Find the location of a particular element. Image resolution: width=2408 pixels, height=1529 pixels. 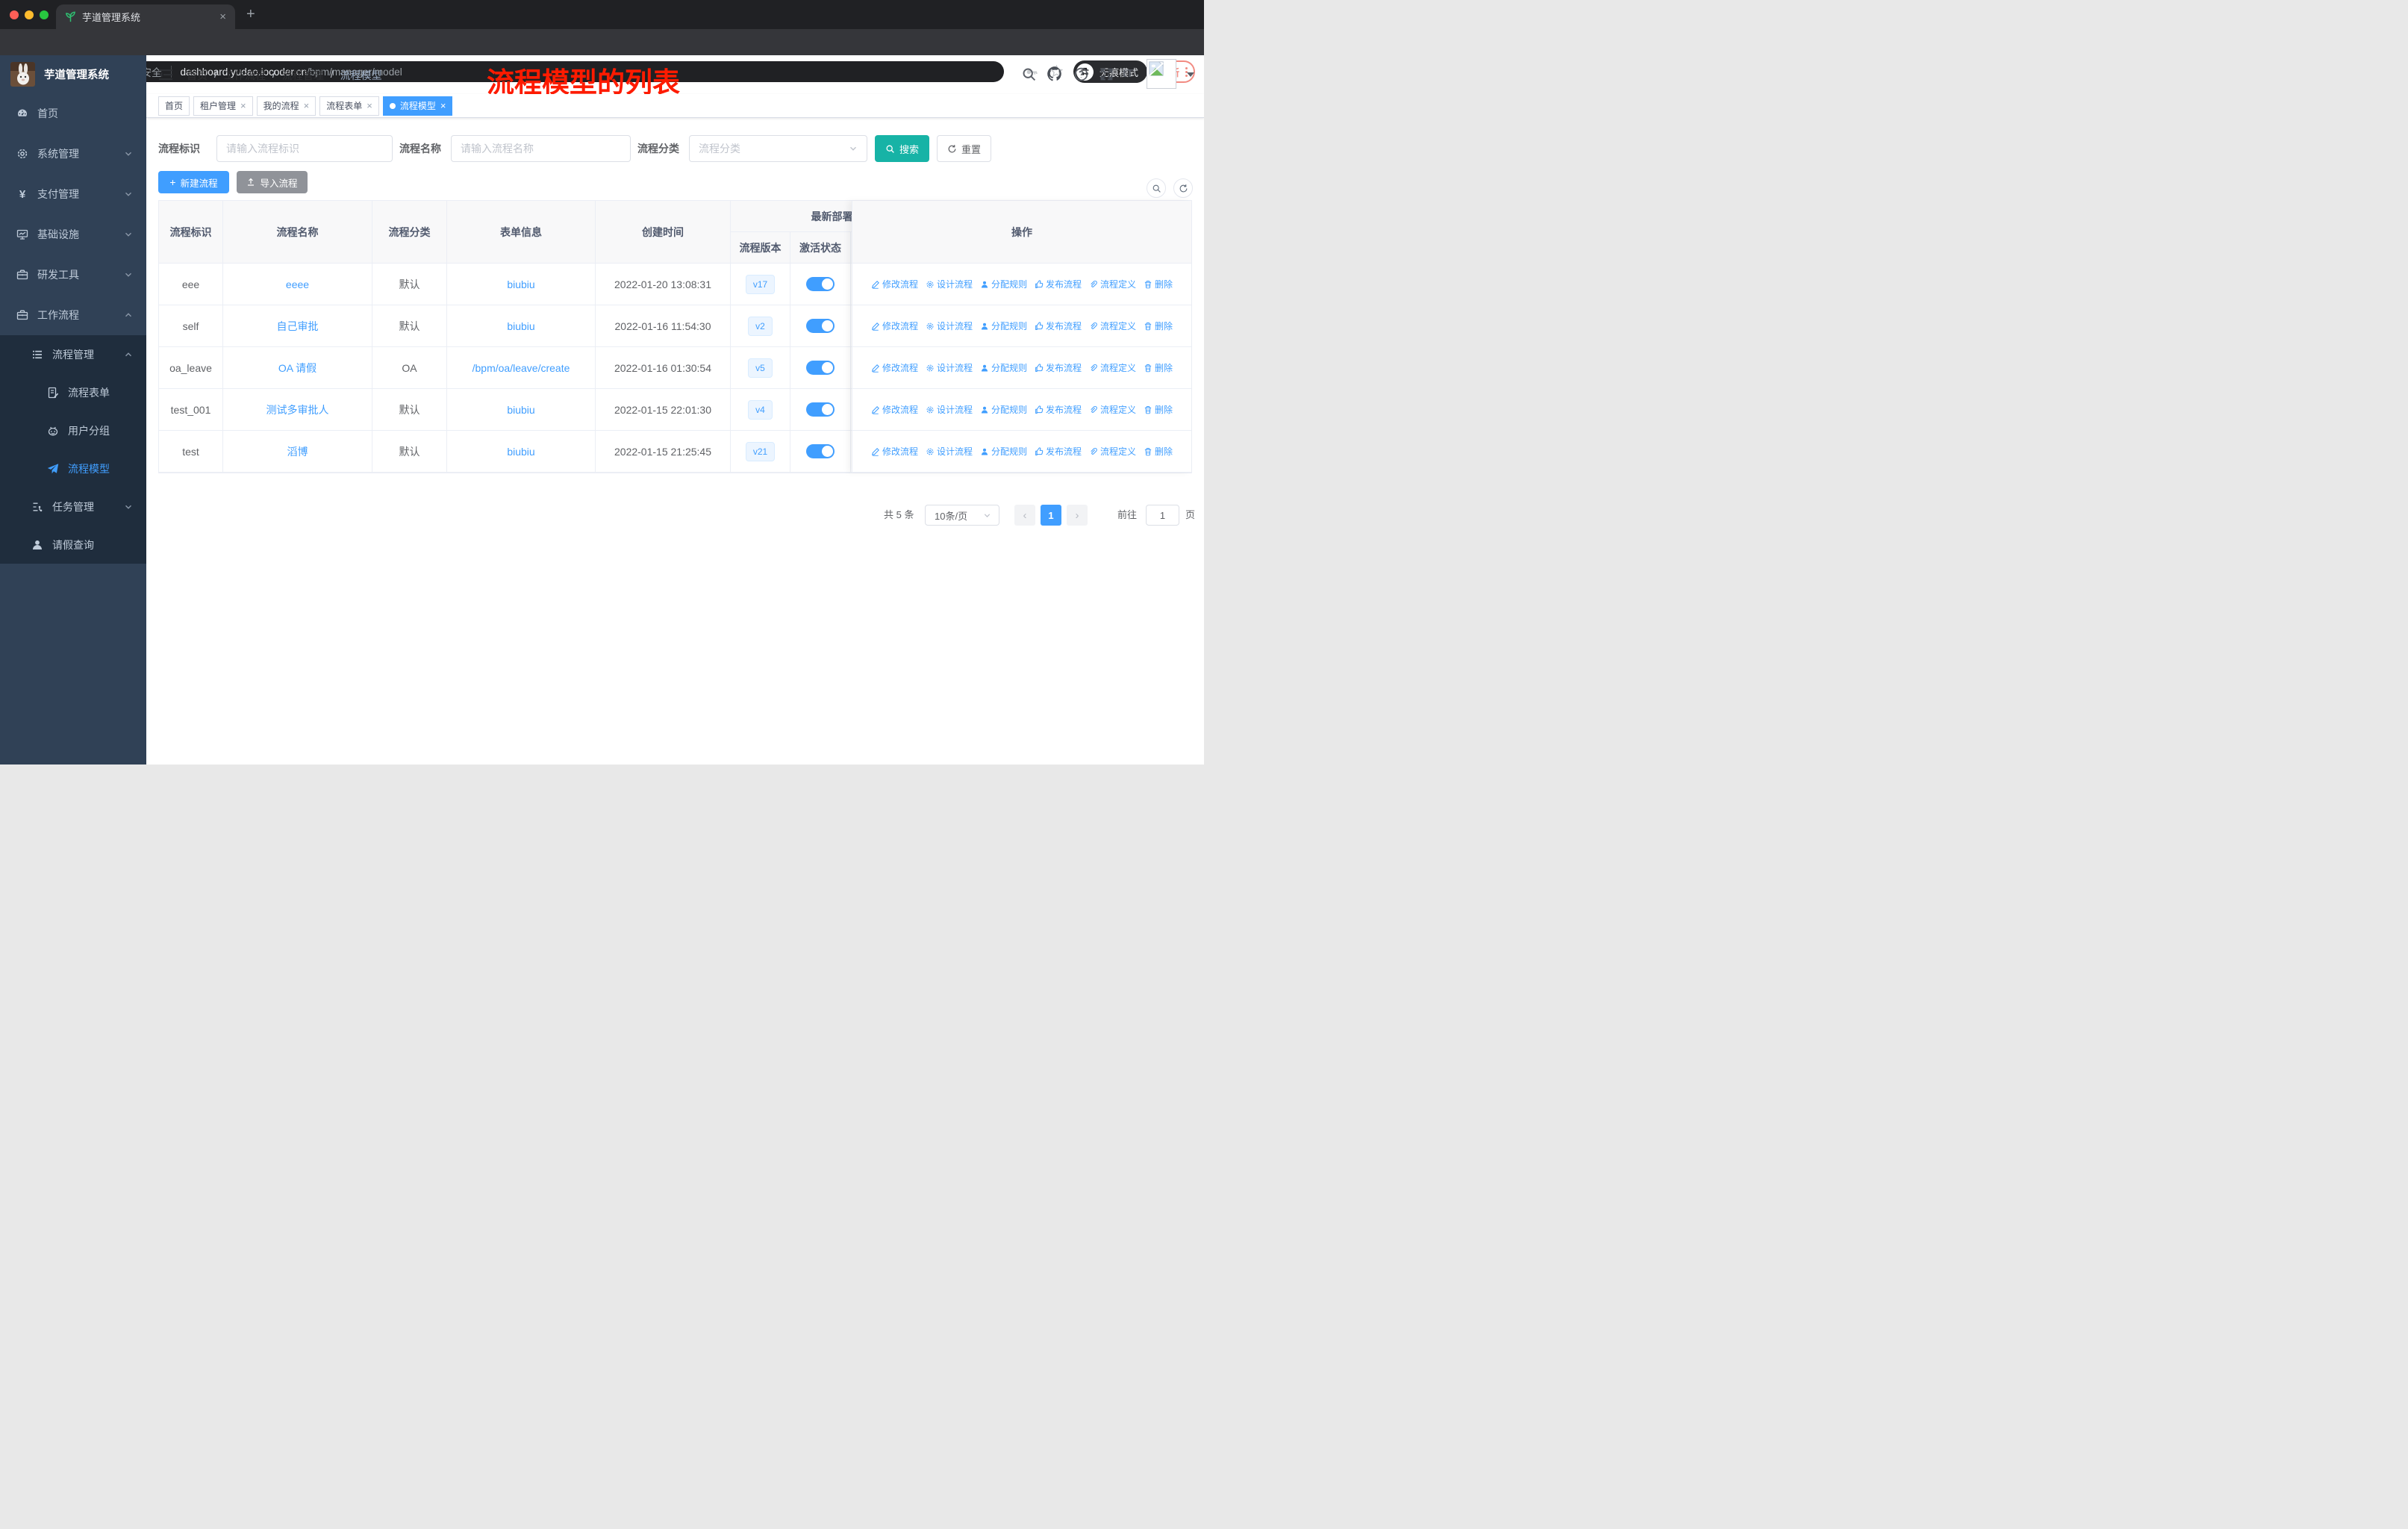

create-process-button: + 新建流程 is located at coordinates (193, 182).